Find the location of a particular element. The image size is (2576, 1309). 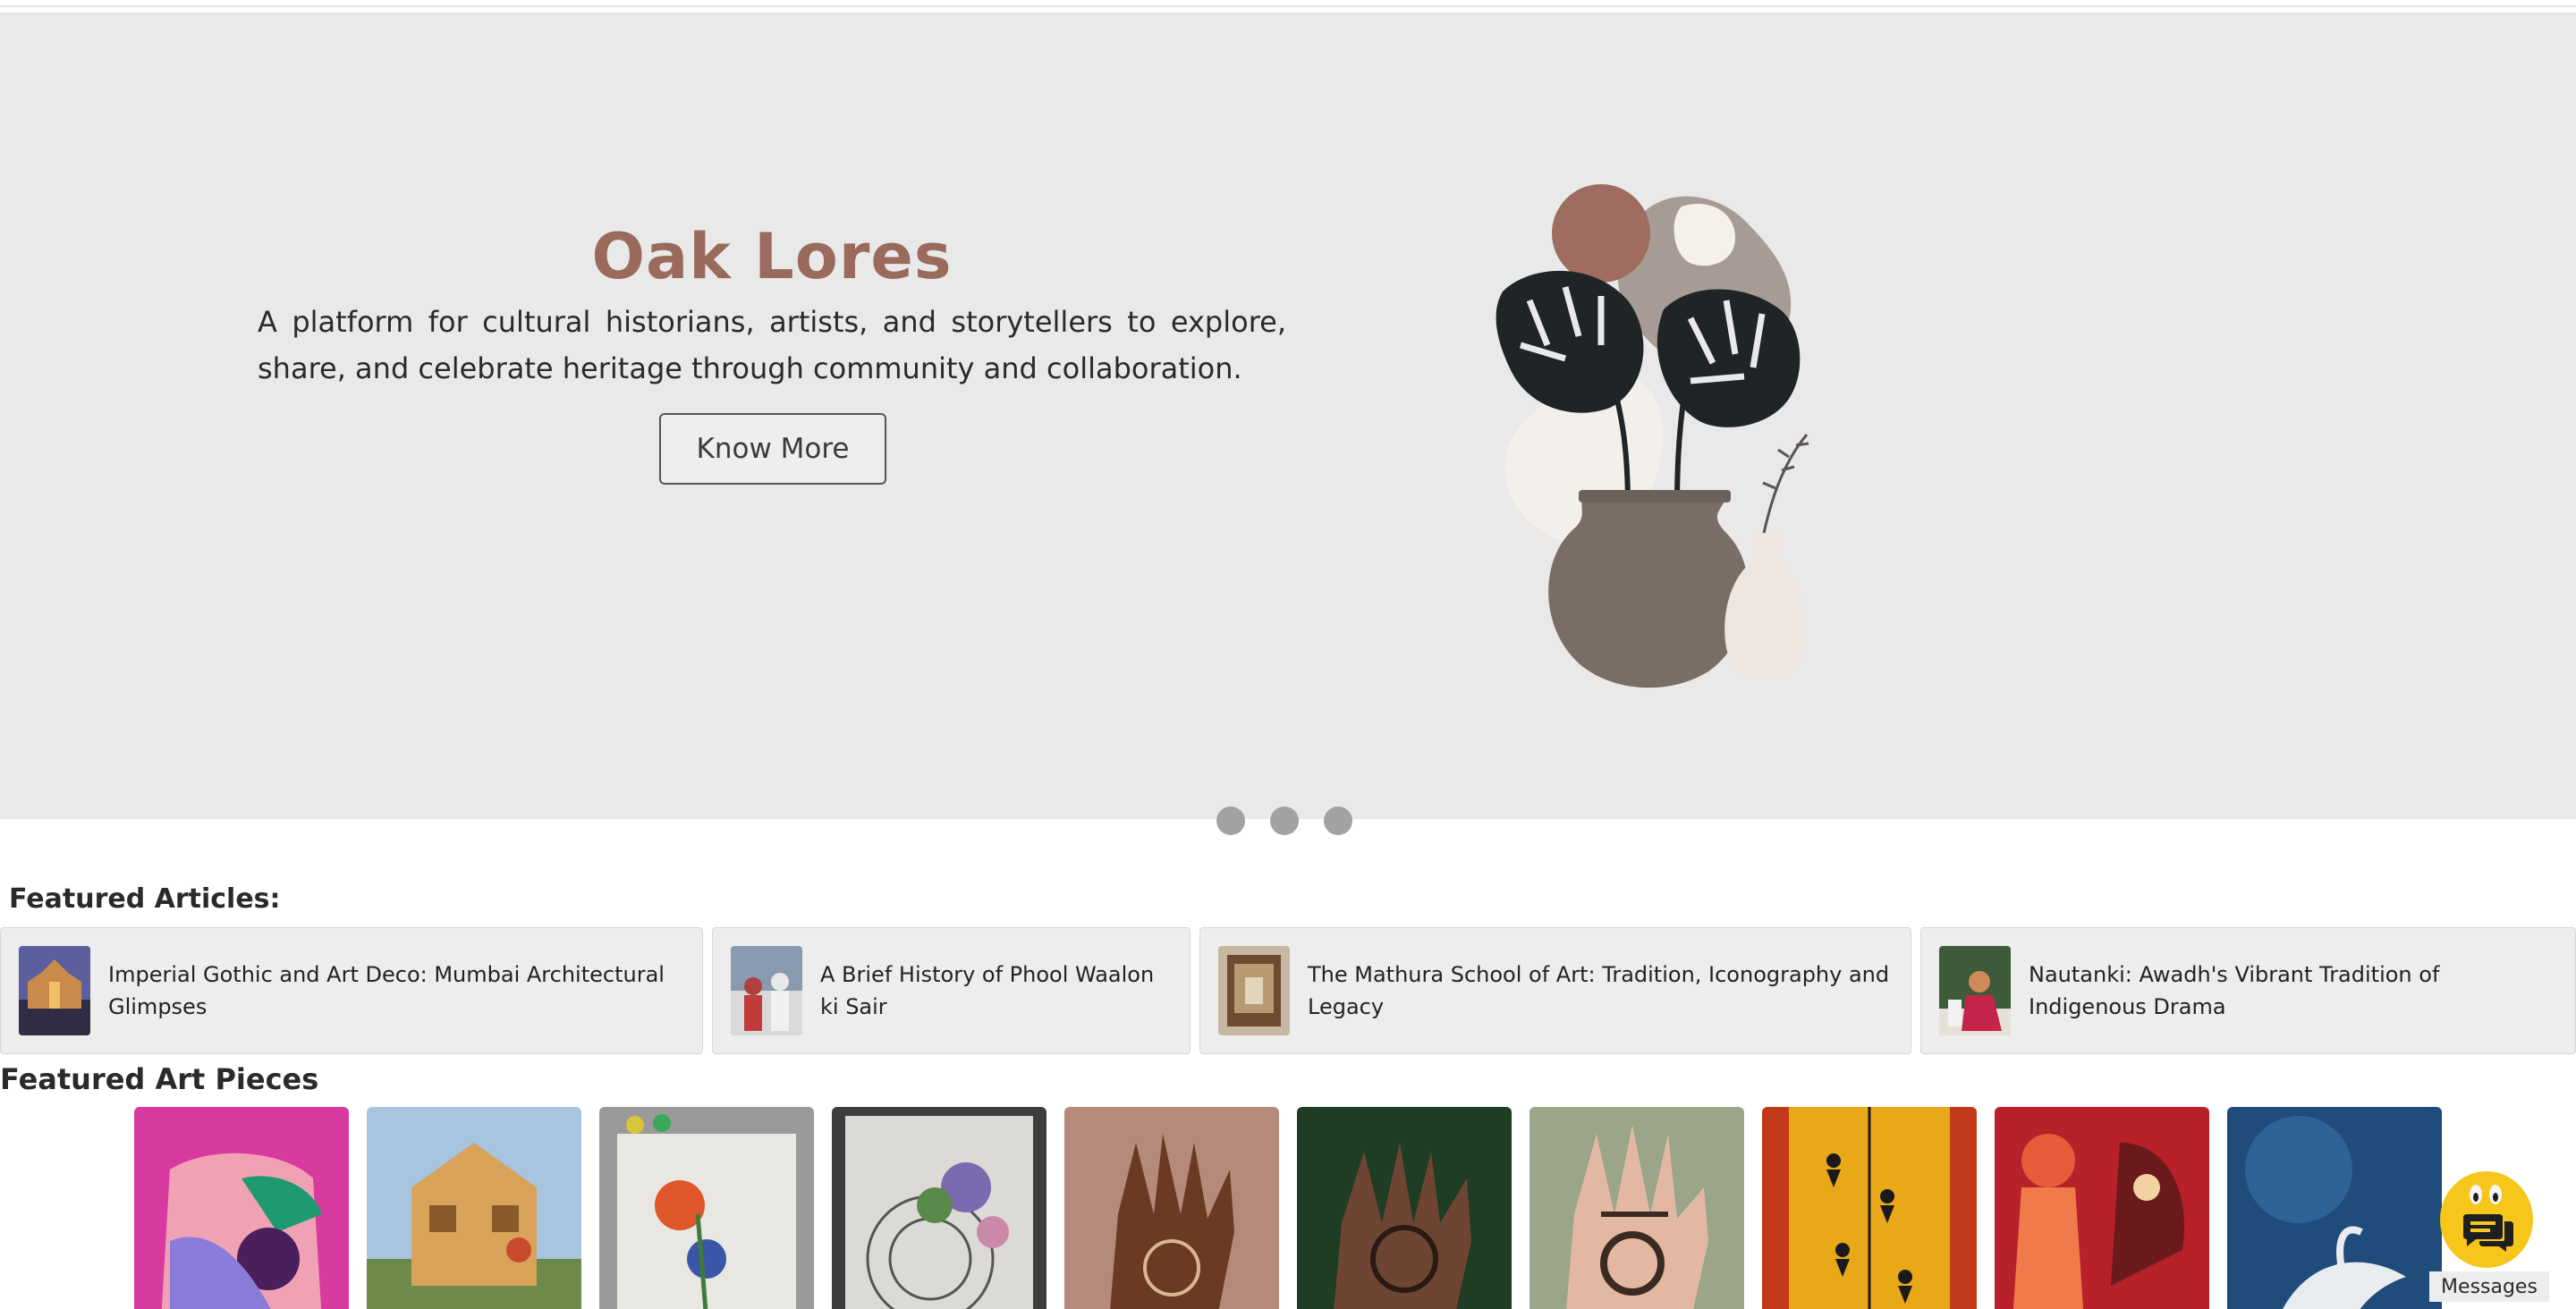

know-more-button: Know More is located at coordinates (772, 449).